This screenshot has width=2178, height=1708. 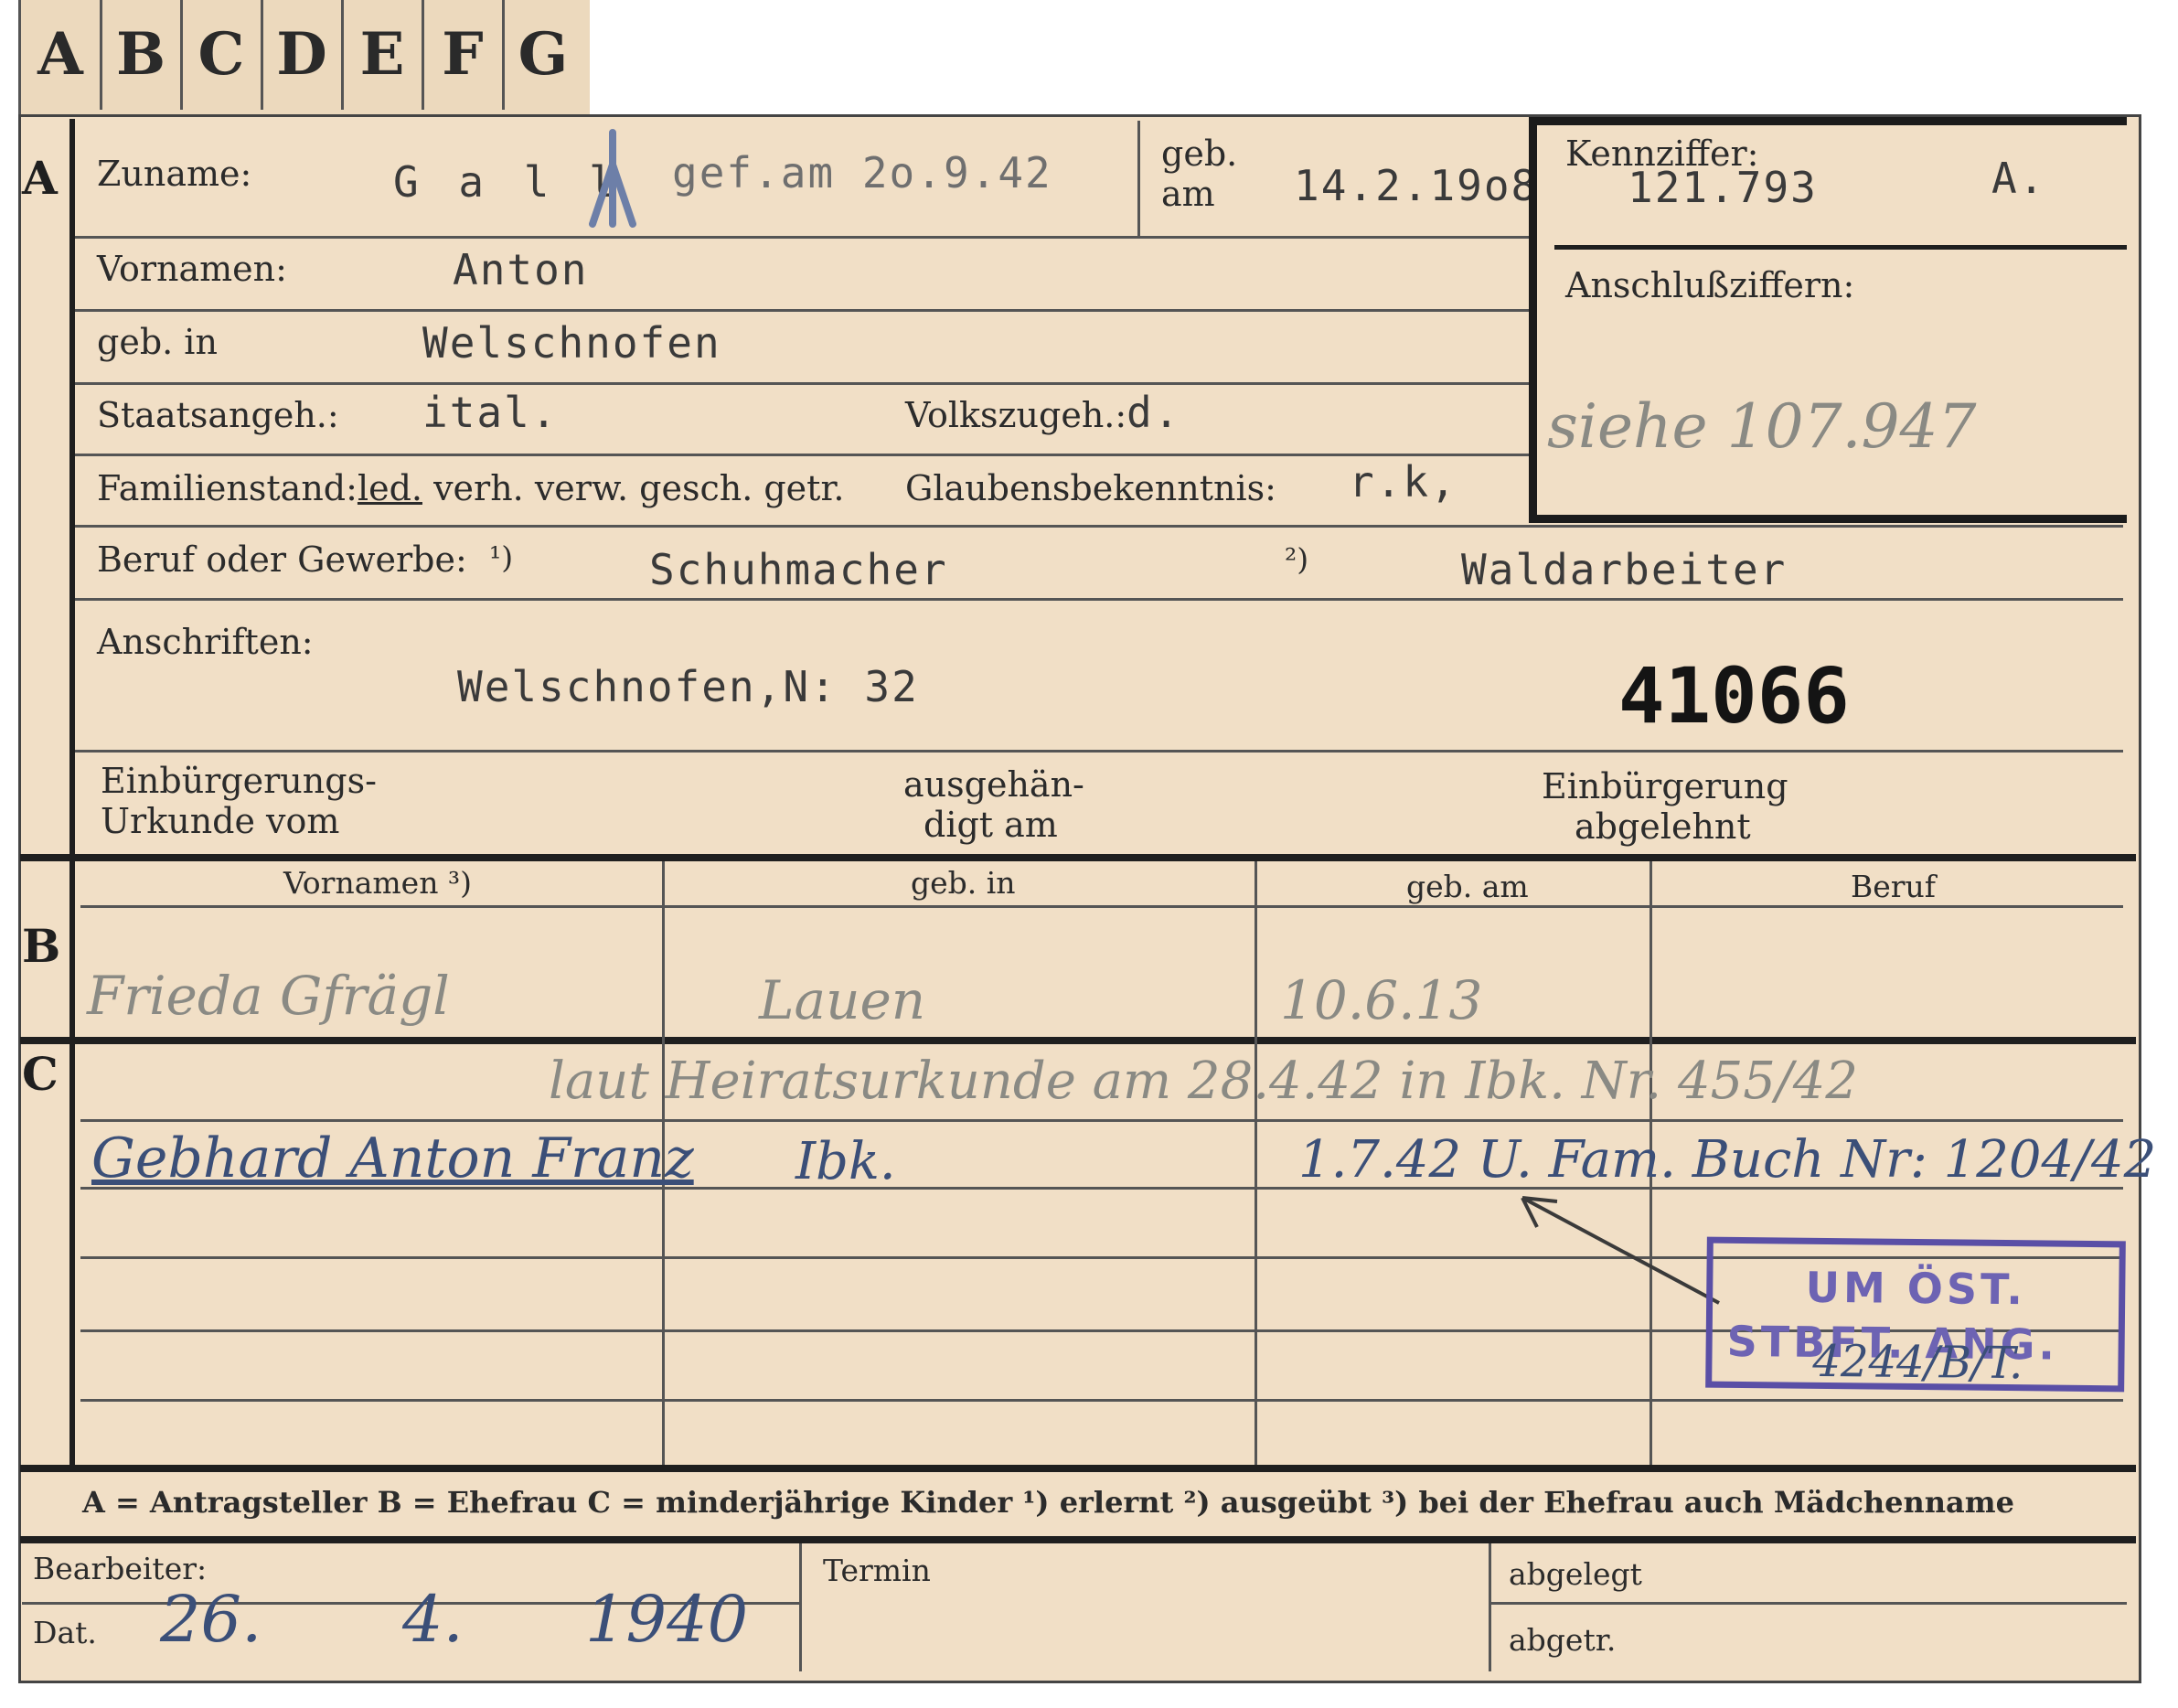 I want to click on first-names-label: Vornamen:, so click(x=192, y=269).